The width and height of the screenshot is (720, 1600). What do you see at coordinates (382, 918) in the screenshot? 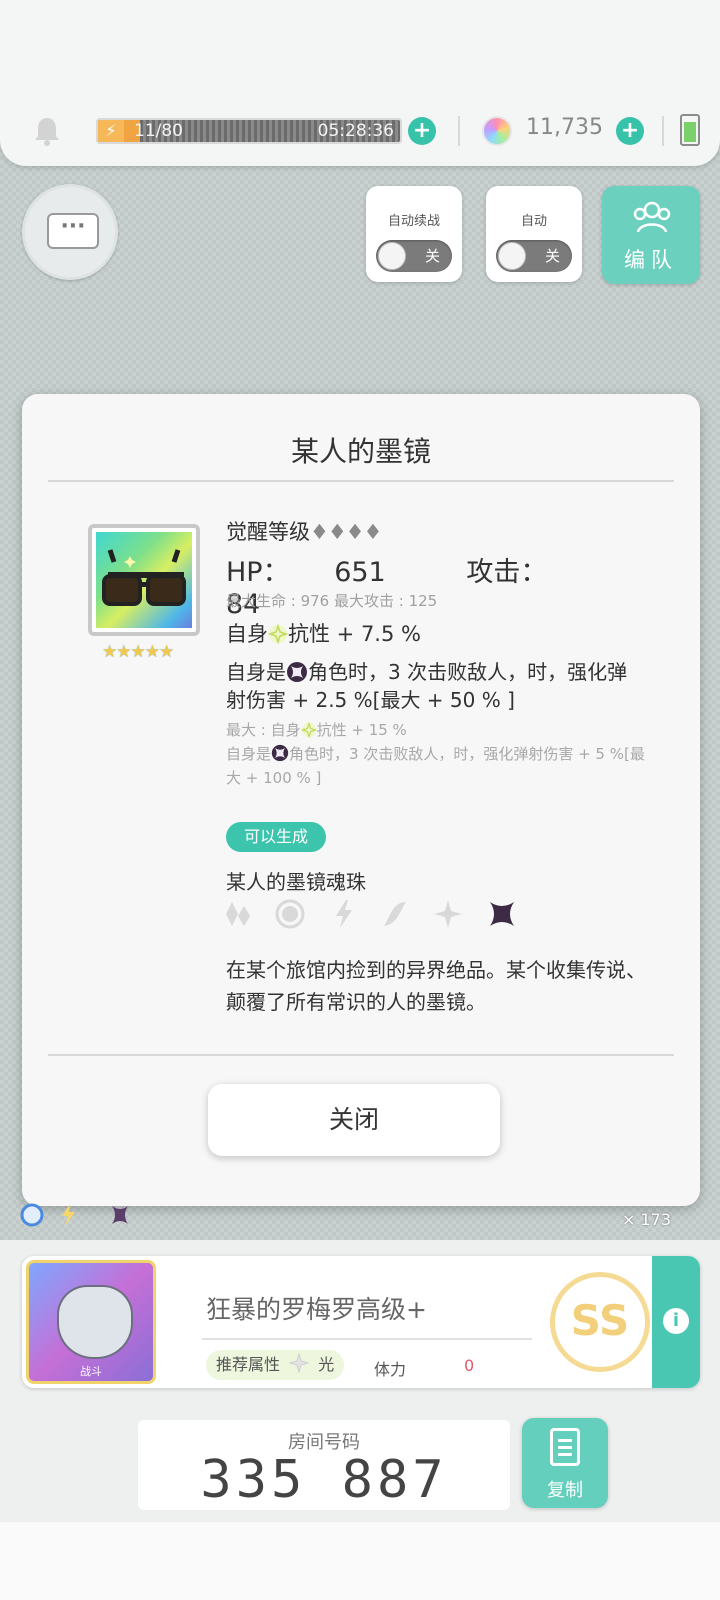
I see `attribute-icons` at bounding box center [382, 918].